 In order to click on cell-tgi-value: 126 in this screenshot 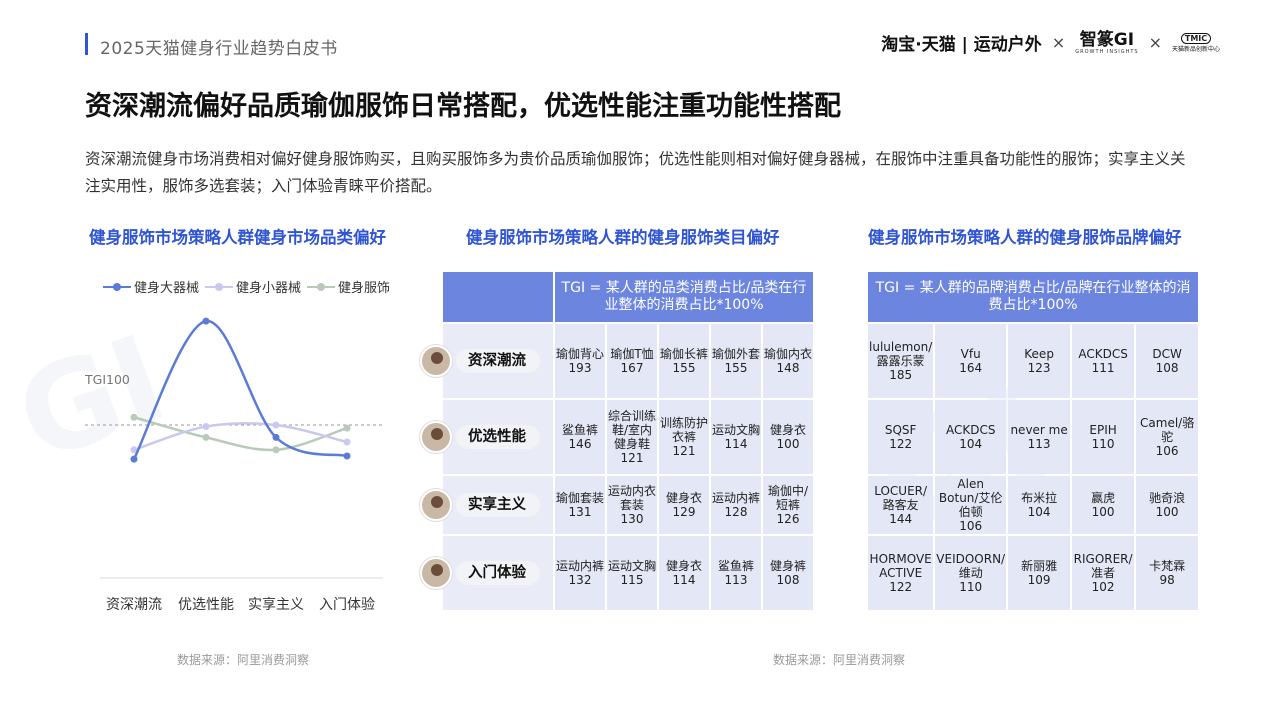, I will do `click(788, 519)`.